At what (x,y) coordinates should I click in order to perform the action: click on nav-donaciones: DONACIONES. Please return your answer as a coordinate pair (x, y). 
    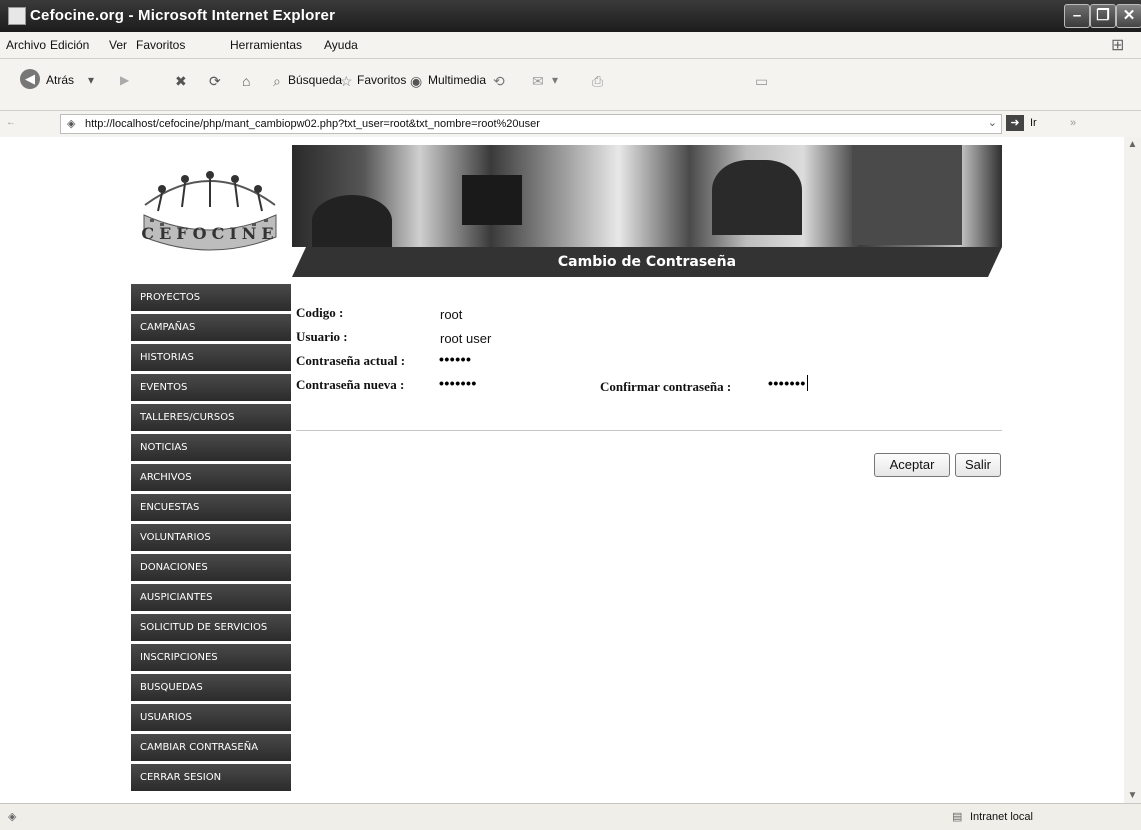
    Looking at the image, I should click on (211, 567).